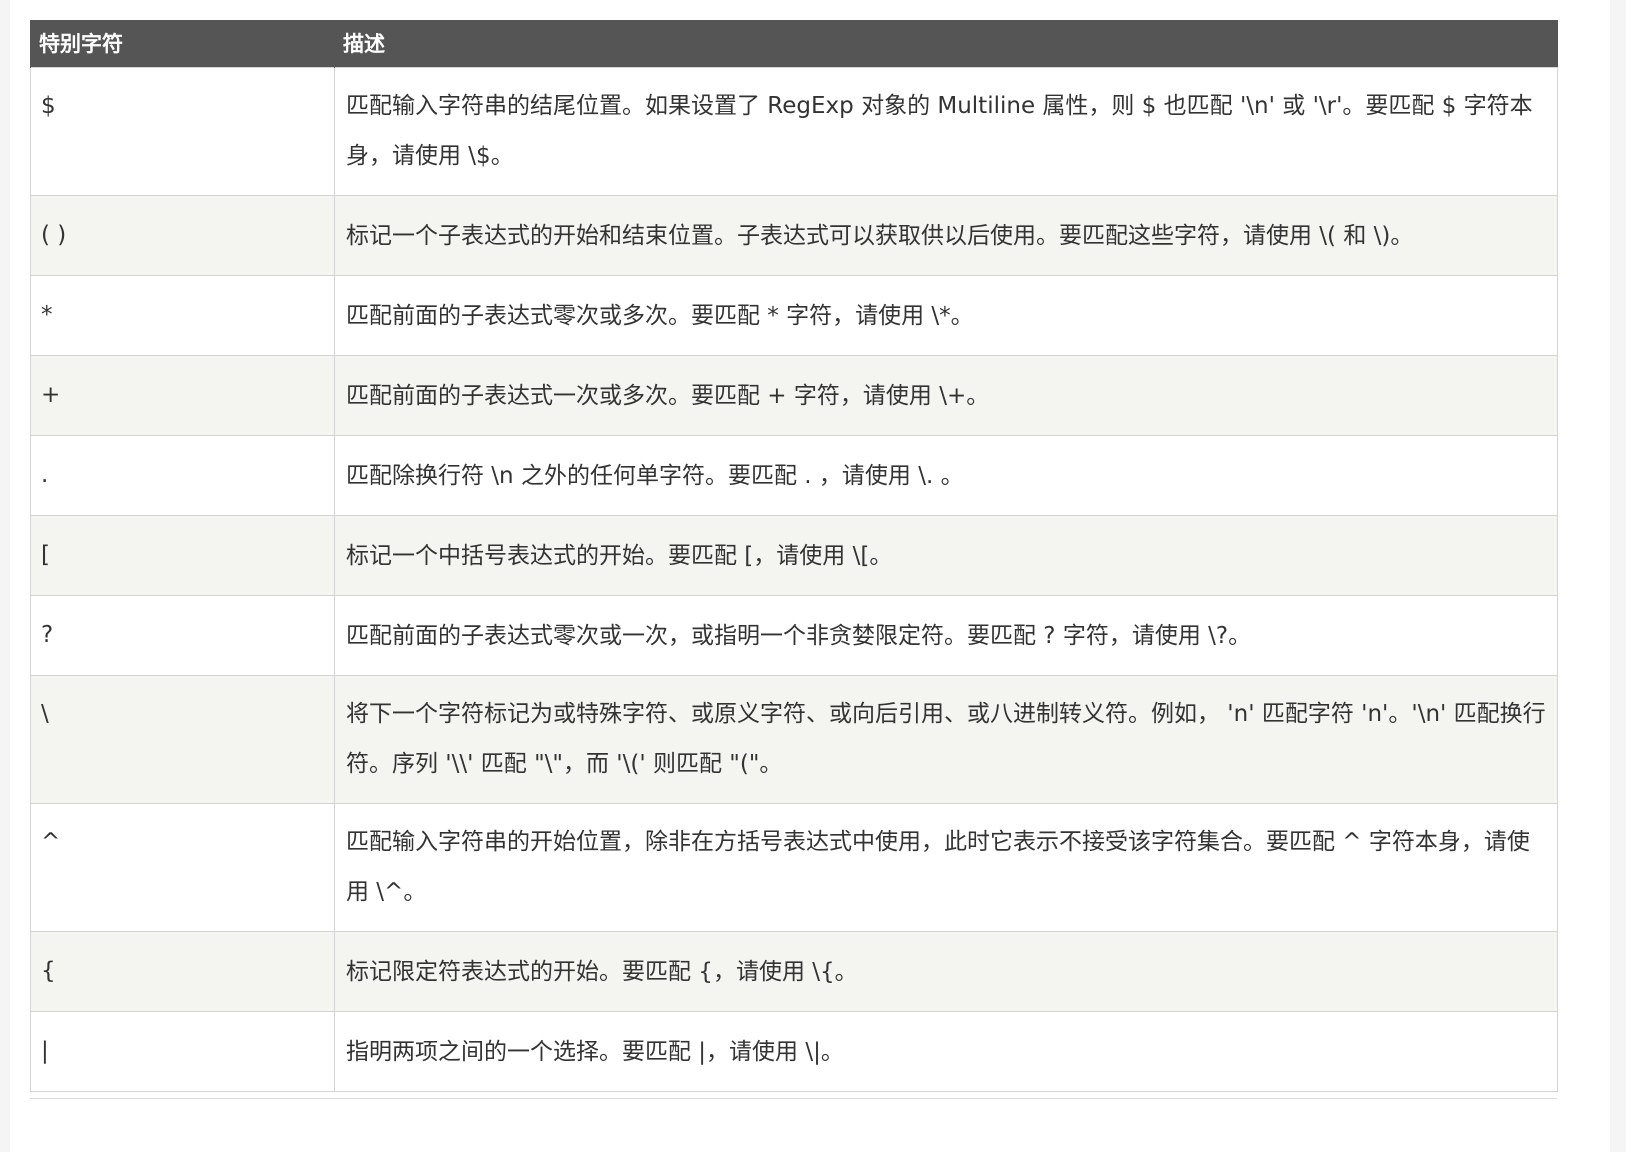 The image size is (1626, 1152). I want to click on header-description: 描述, so click(946, 43).